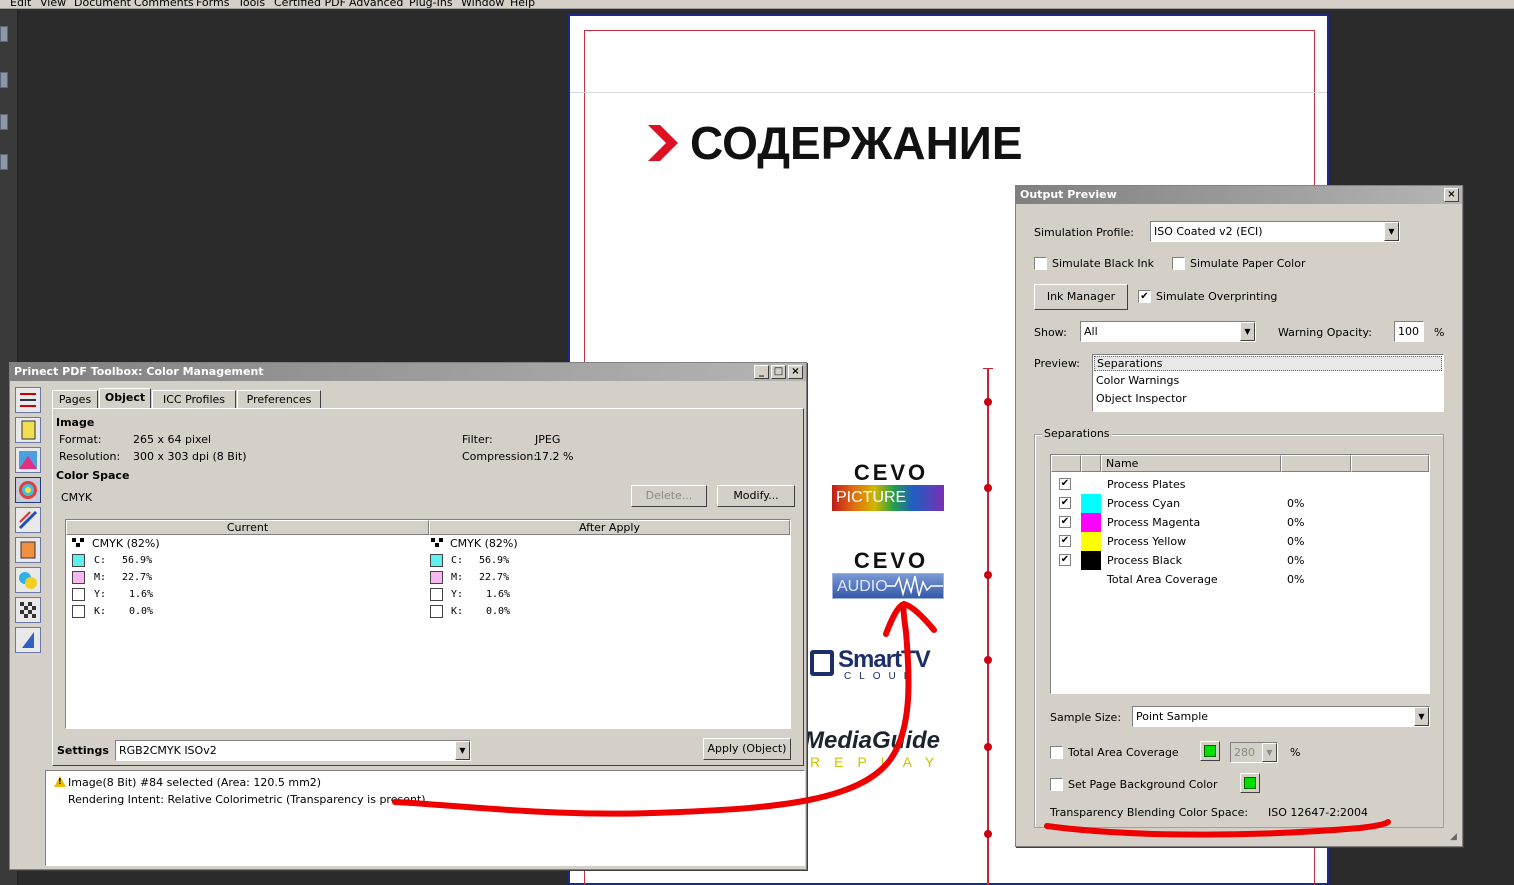 This screenshot has height=885, width=1514. I want to click on signatures-panel-icon, so click(4, 122).